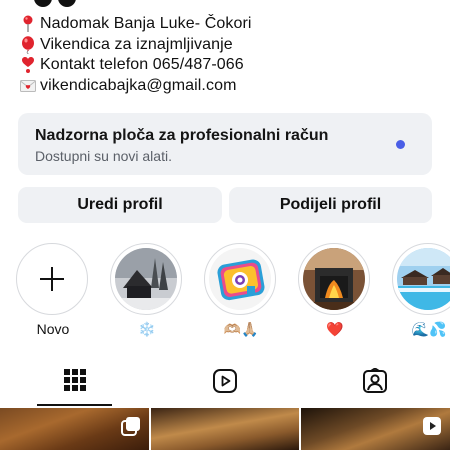 The image size is (450, 450). I want to click on highlight-label: ❄️, so click(147, 329).